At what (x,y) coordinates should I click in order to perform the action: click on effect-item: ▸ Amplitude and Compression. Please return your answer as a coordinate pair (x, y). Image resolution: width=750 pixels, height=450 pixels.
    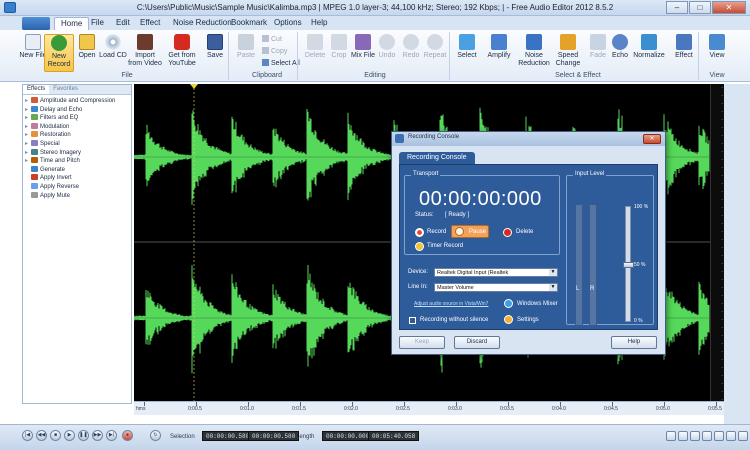
    Looking at the image, I should click on (77, 101).